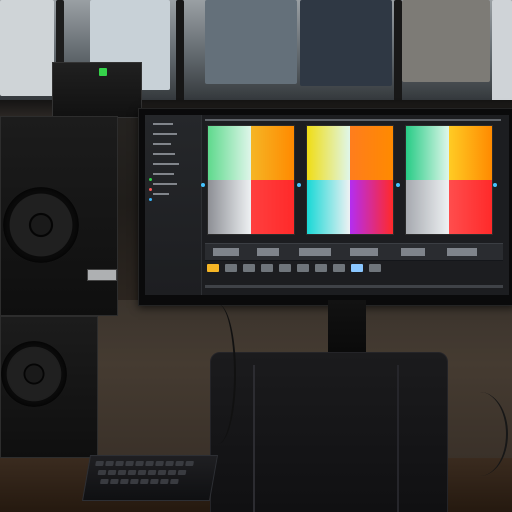 The height and width of the screenshot is (512, 512). What do you see at coordinates (354, 286) in the screenshot?
I see `bottom-toolbar` at bounding box center [354, 286].